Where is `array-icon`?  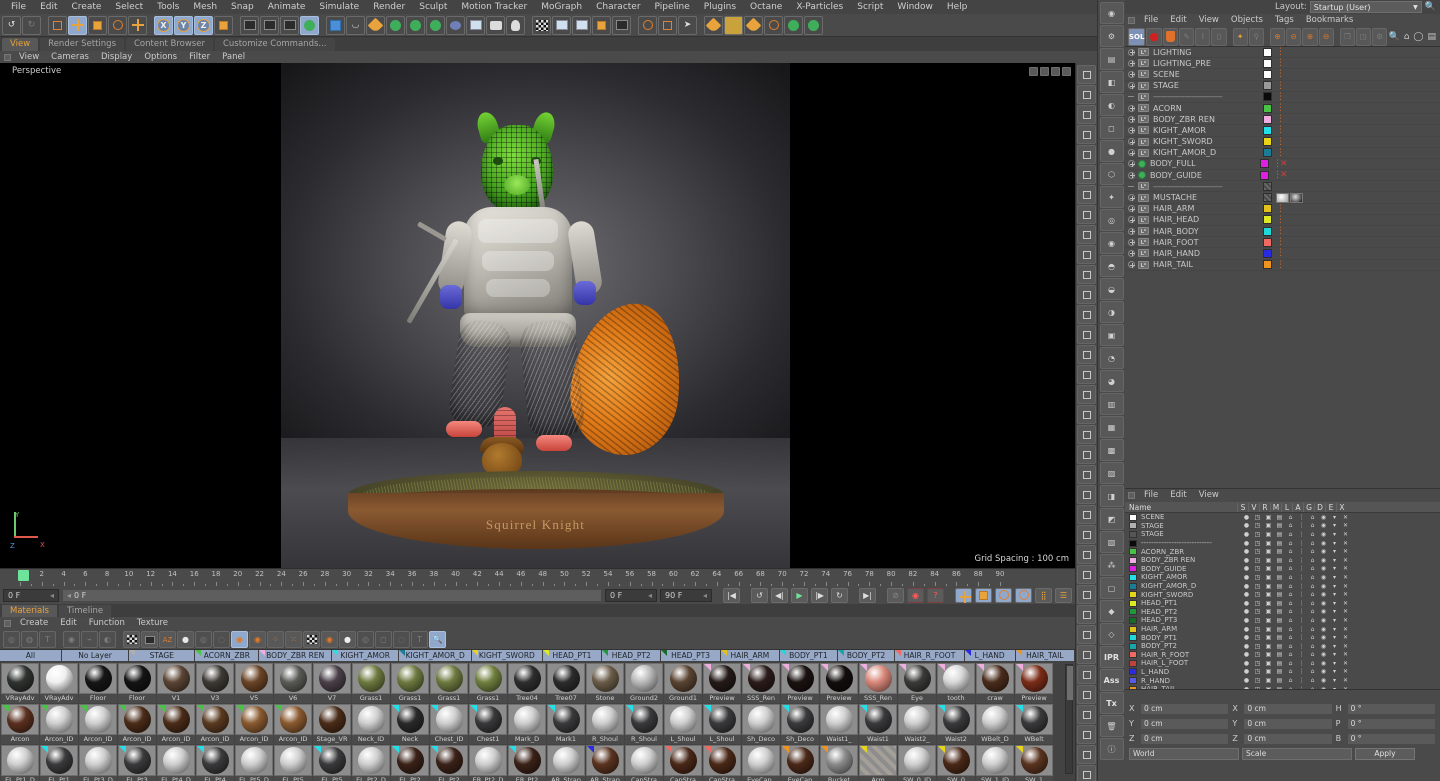 array-icon is located at coordinates (1086, 554).